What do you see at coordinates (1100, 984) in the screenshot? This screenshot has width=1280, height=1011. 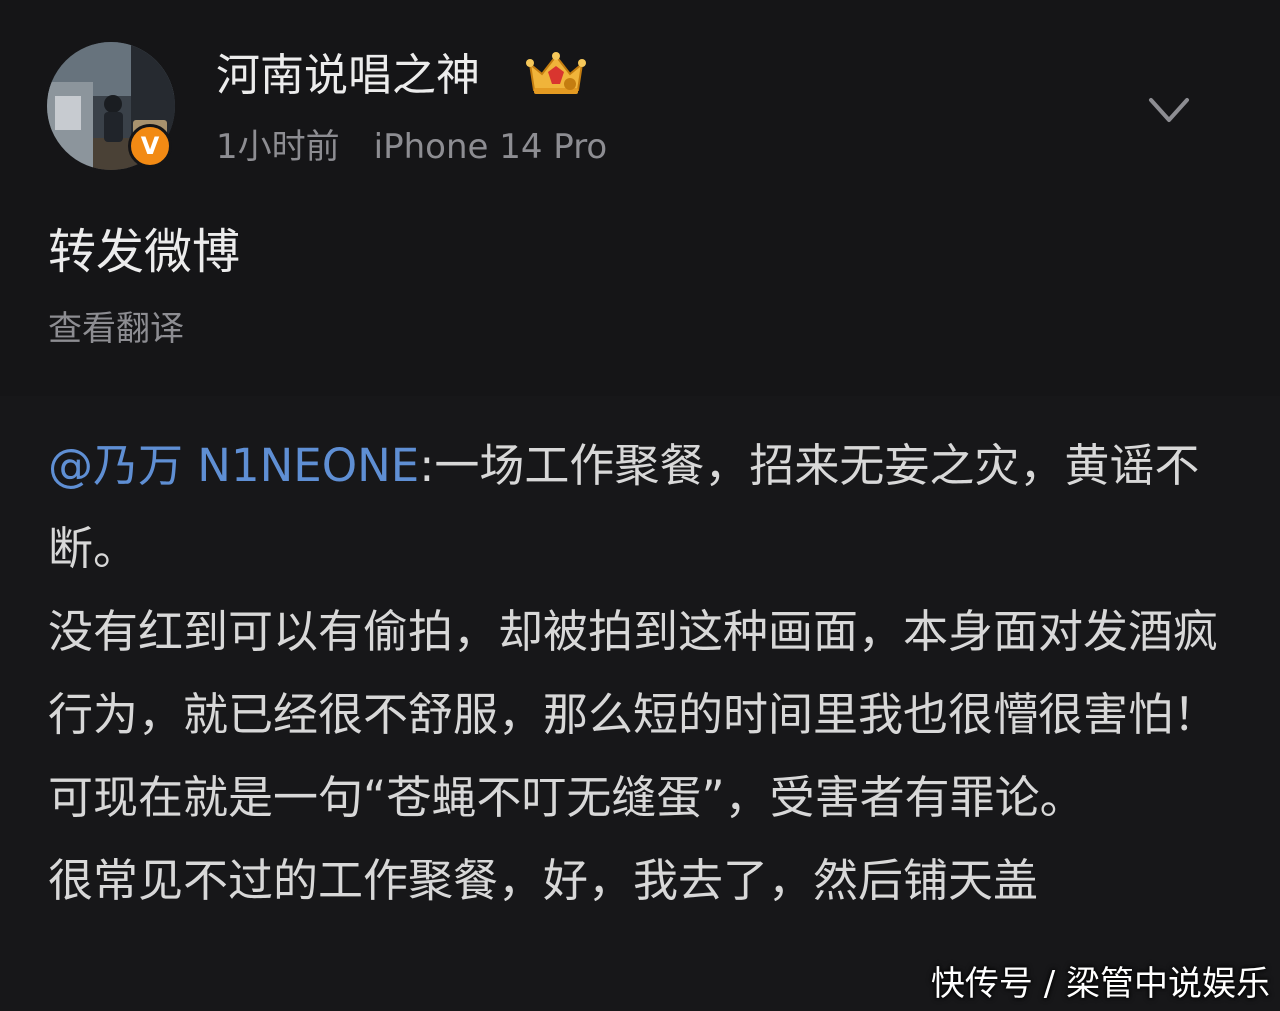 I see `watermark: 快传号 / 梁管中说娱乐` at bounding box center [1100, 984].